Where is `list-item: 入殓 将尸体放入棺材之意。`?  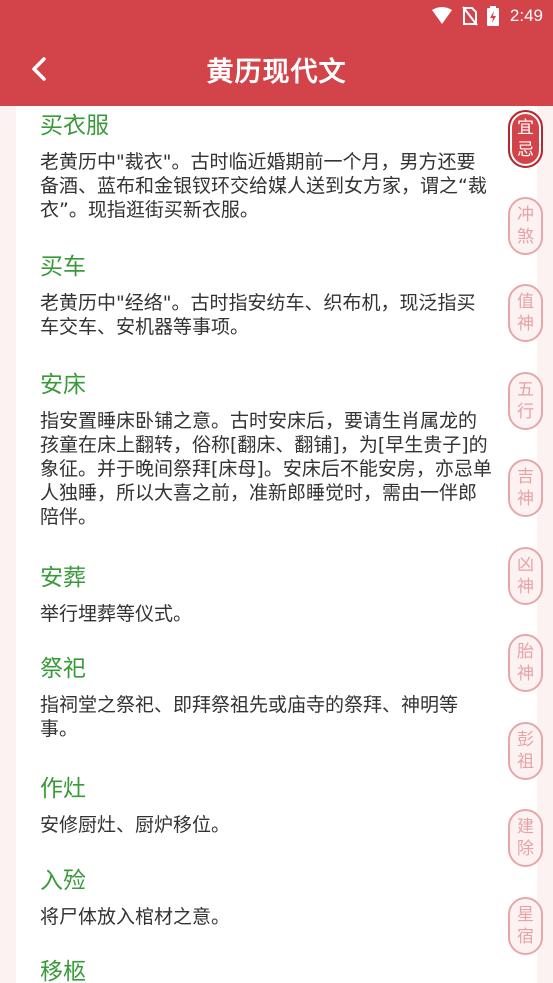 list-item: 入殓 将尸体放入棺材之意。 is located at coordinates (266, 897).